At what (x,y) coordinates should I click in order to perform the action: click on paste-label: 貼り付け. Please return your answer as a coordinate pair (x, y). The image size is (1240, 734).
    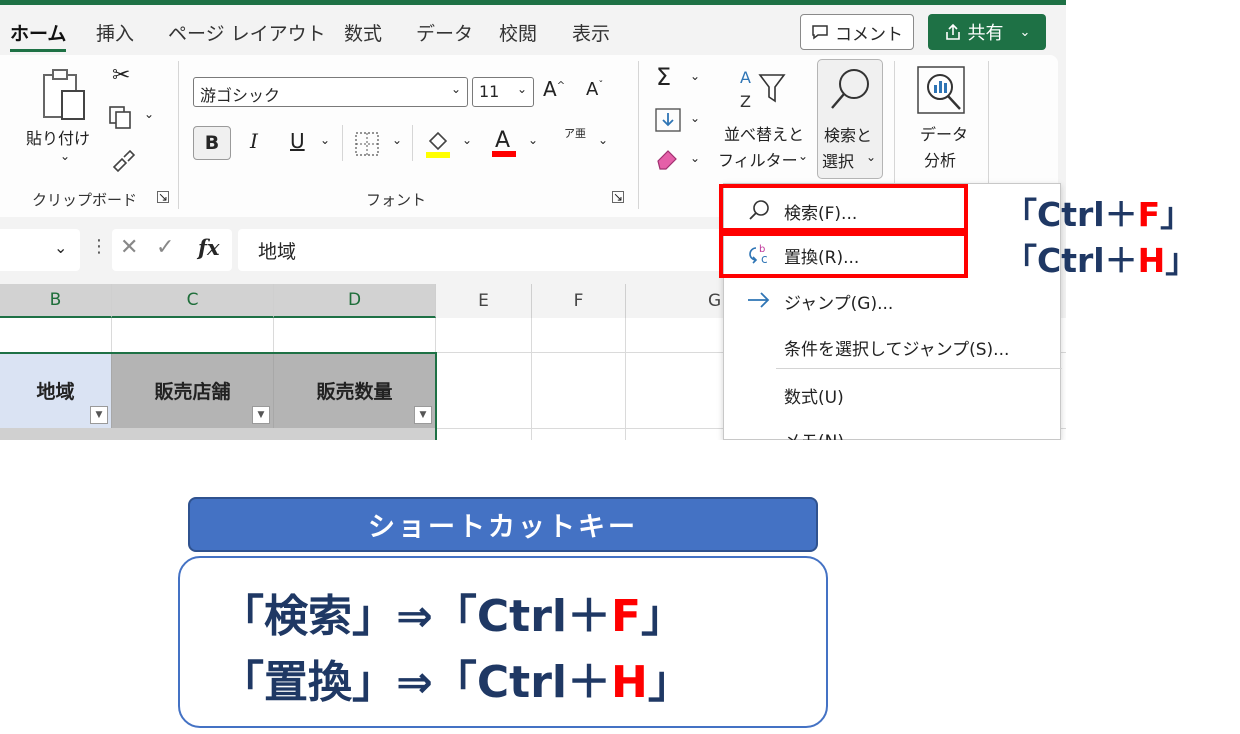
    Looking at the image, I should click on (58, 137).